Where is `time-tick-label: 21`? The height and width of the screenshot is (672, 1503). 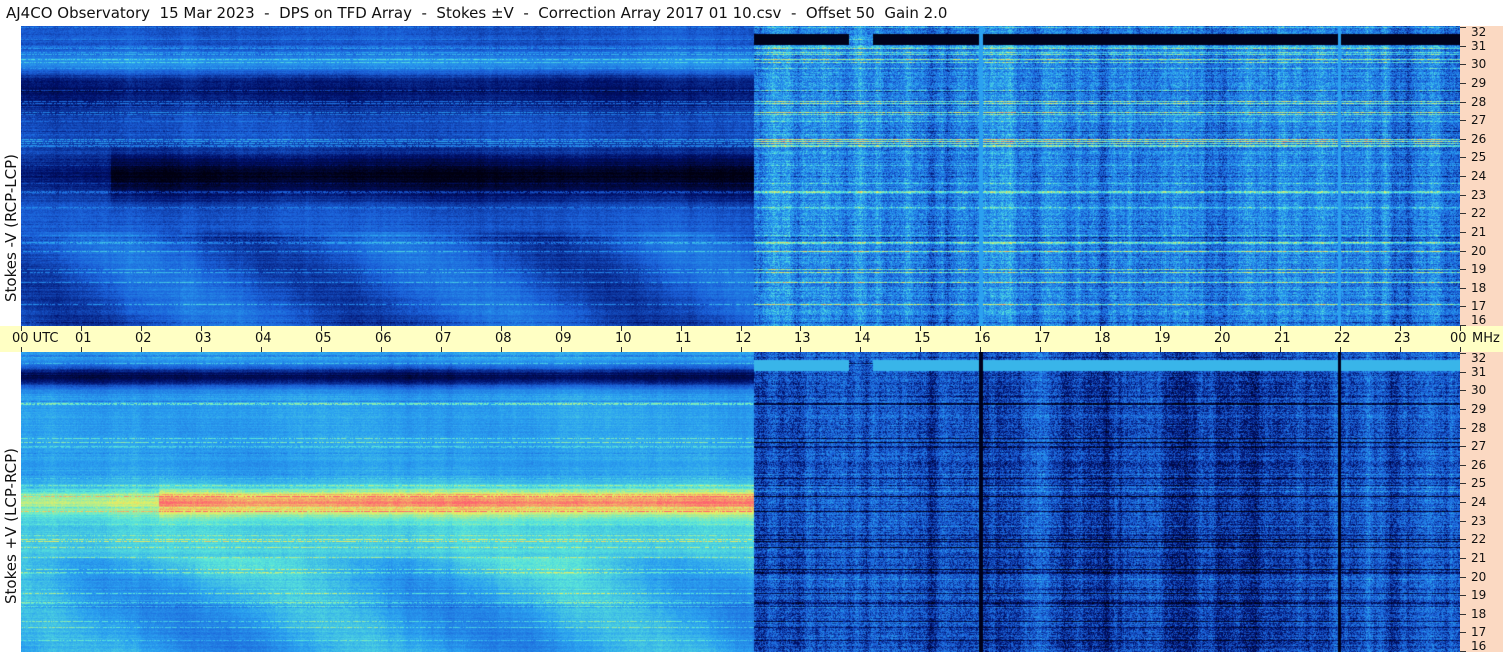 time-tick-label: 21 is located at coordinates (1282, 338).